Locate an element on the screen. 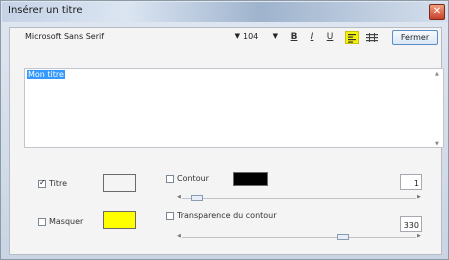 The image size is (449, 260). fermer-button: Fermer is located at coordinates (415, 37).